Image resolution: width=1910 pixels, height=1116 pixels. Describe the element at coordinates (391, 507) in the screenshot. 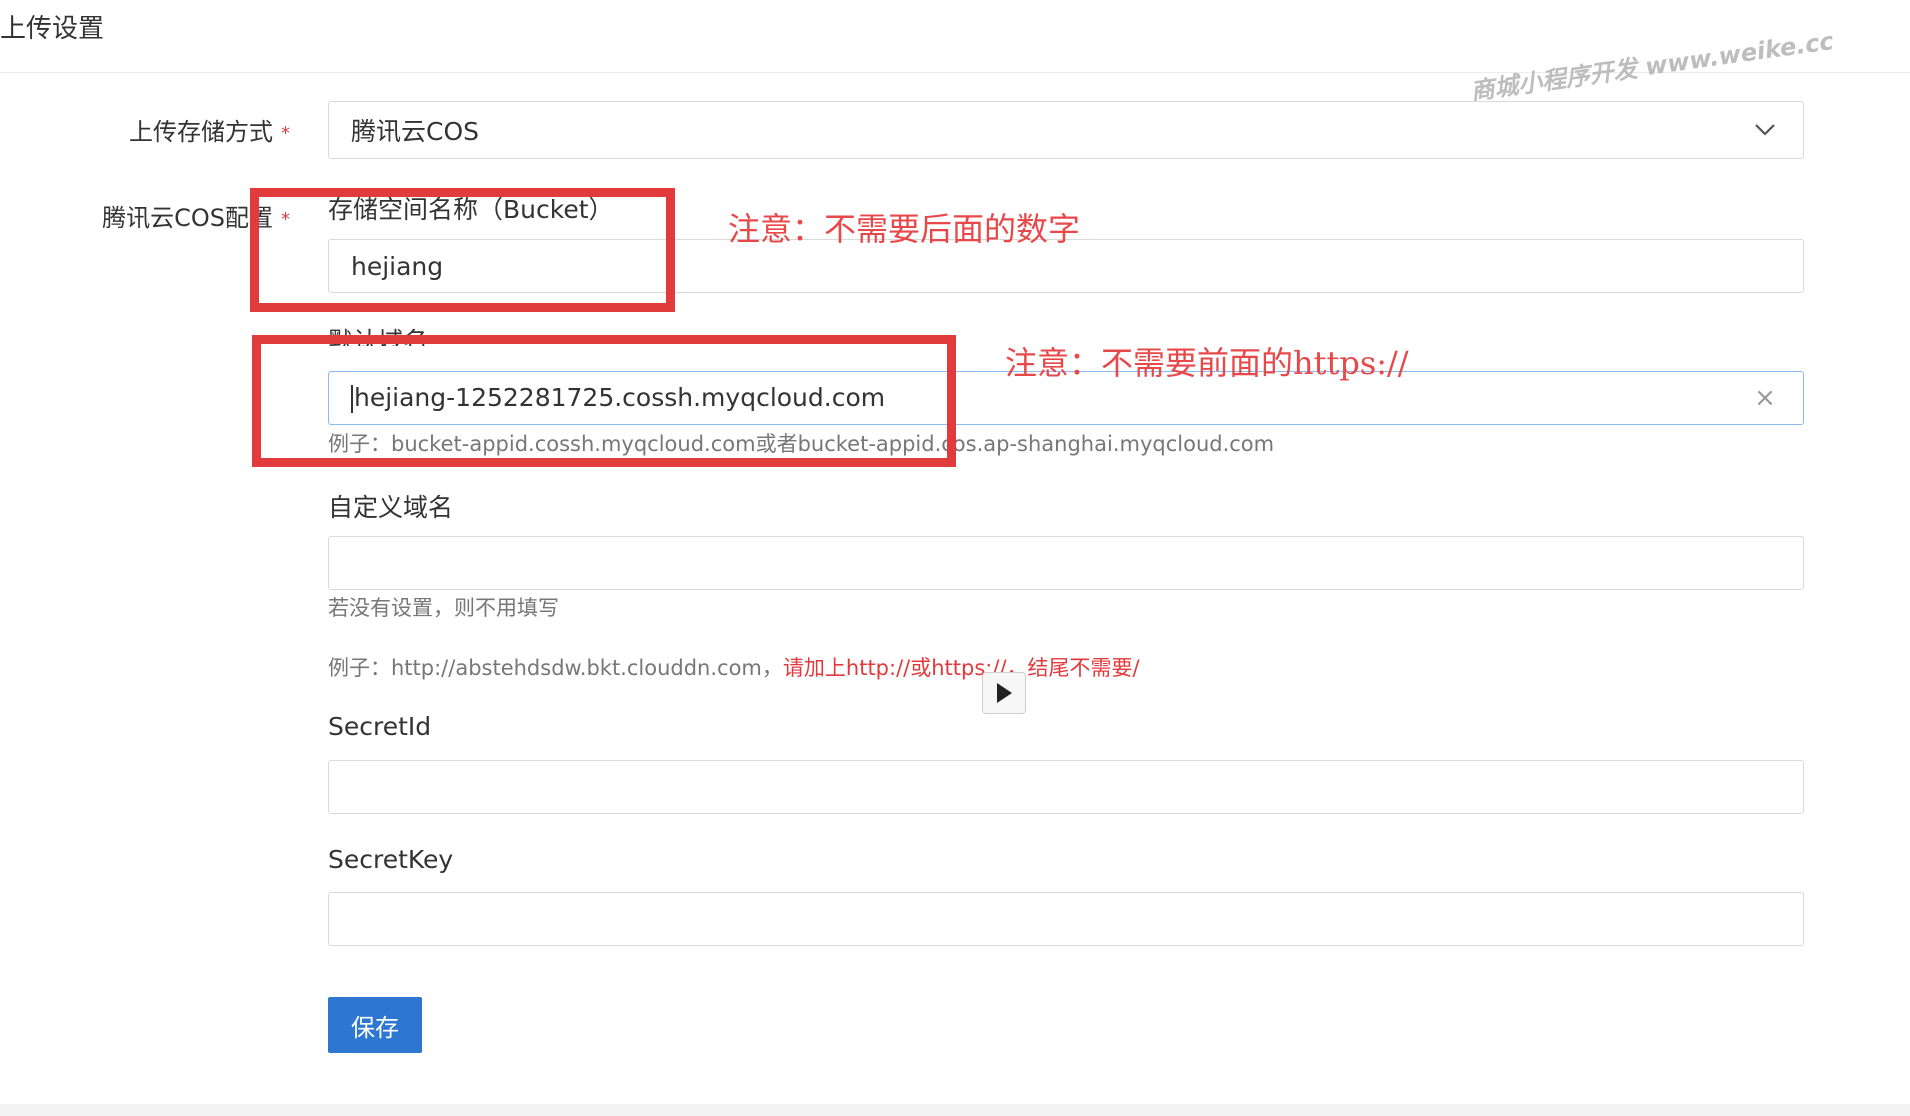

I see `custom-domain-label: 自定义域名` at that location.